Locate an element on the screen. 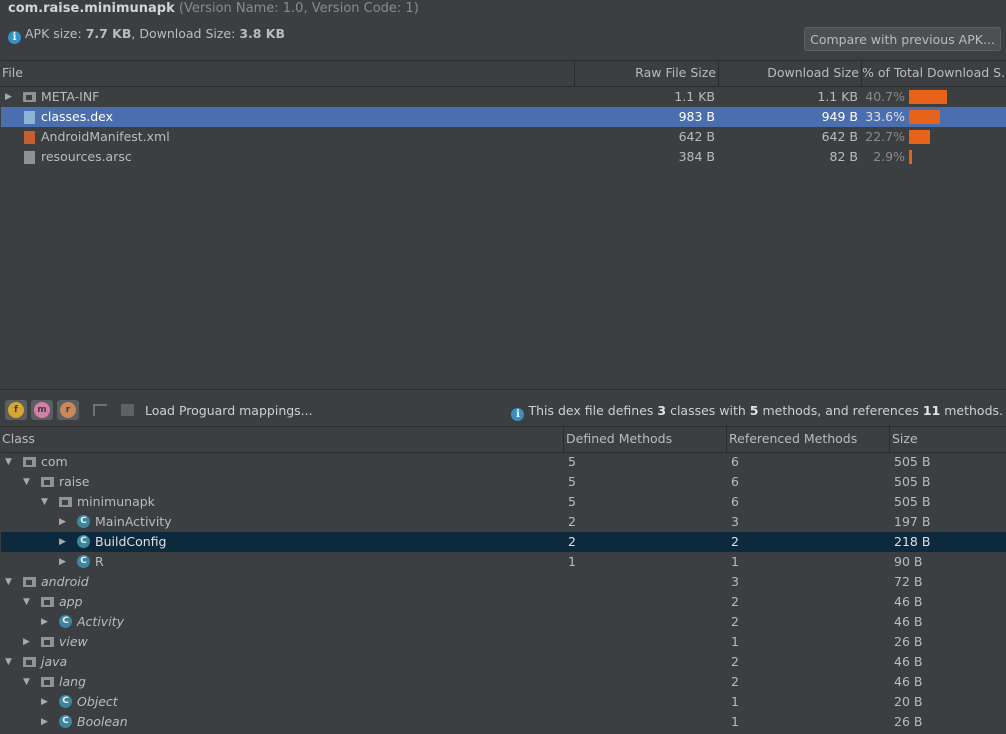 The image size is (1006, 734). class-row: ▼ app 2 46 B is located at coordinates (503, 602).